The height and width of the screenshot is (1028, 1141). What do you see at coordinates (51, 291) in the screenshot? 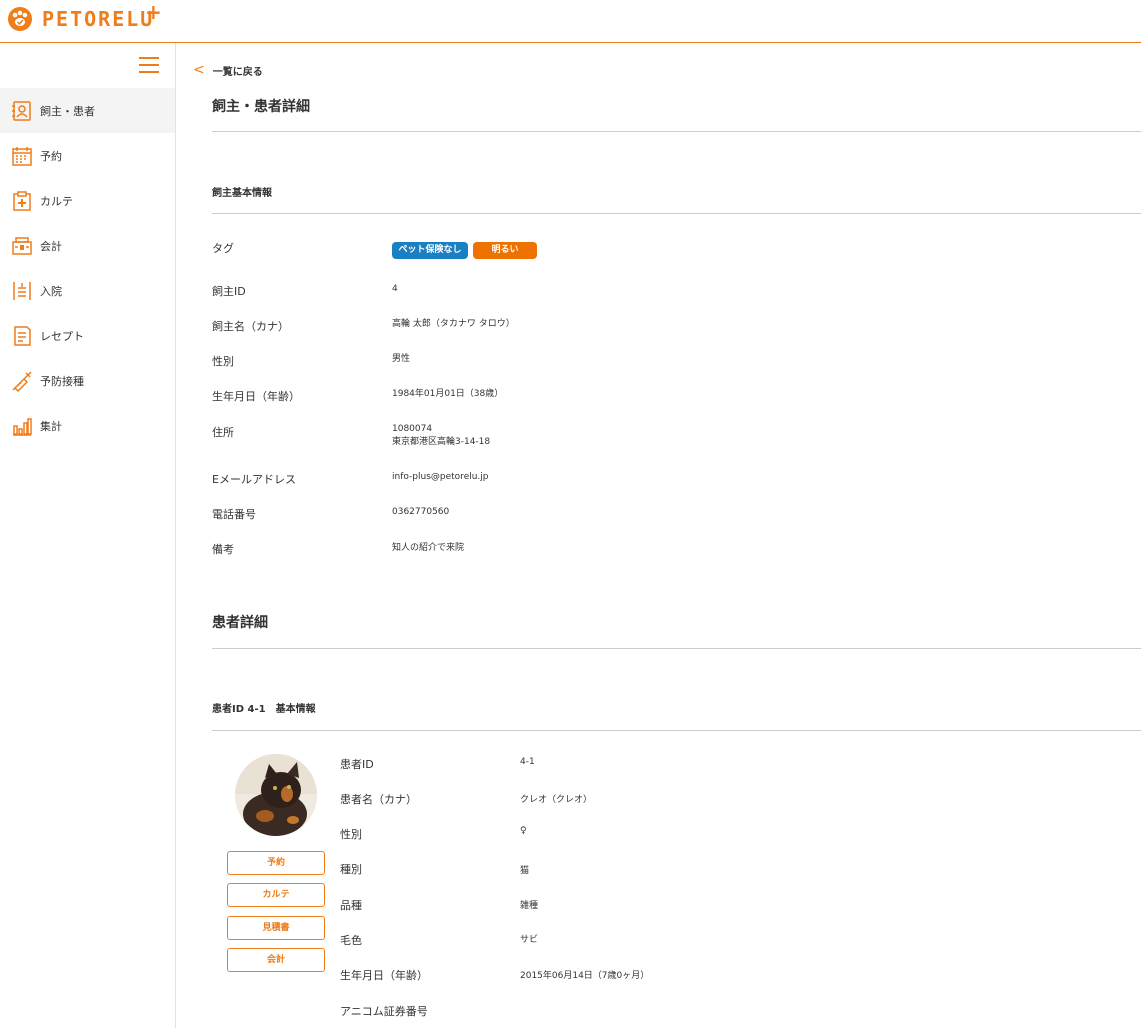
I see `sidebar-item-label: 入院` at bounding box center [51, 291].